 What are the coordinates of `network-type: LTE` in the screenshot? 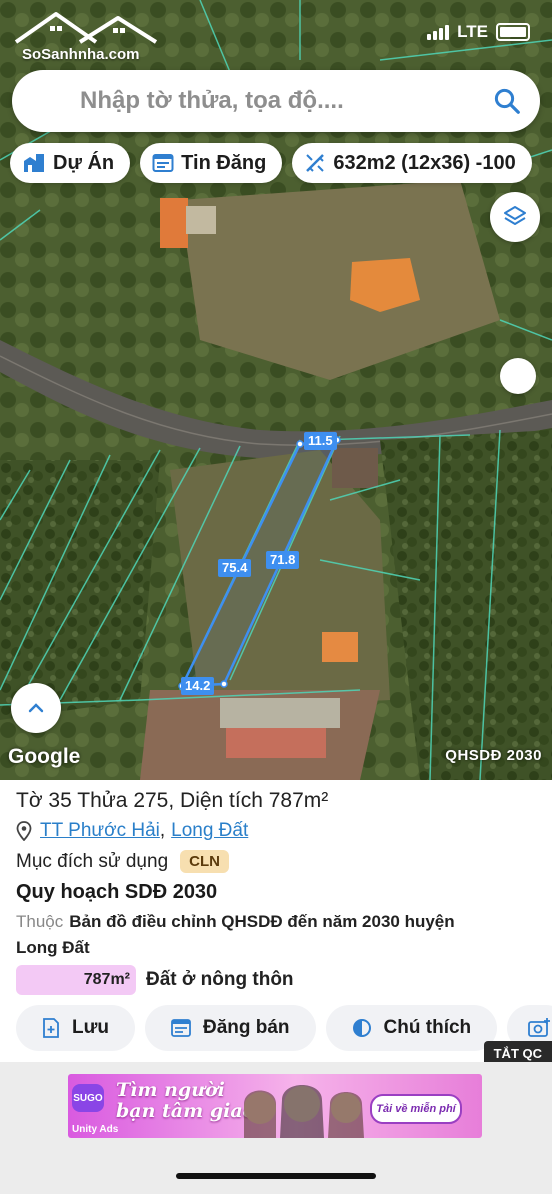 It's located at (472, 31).